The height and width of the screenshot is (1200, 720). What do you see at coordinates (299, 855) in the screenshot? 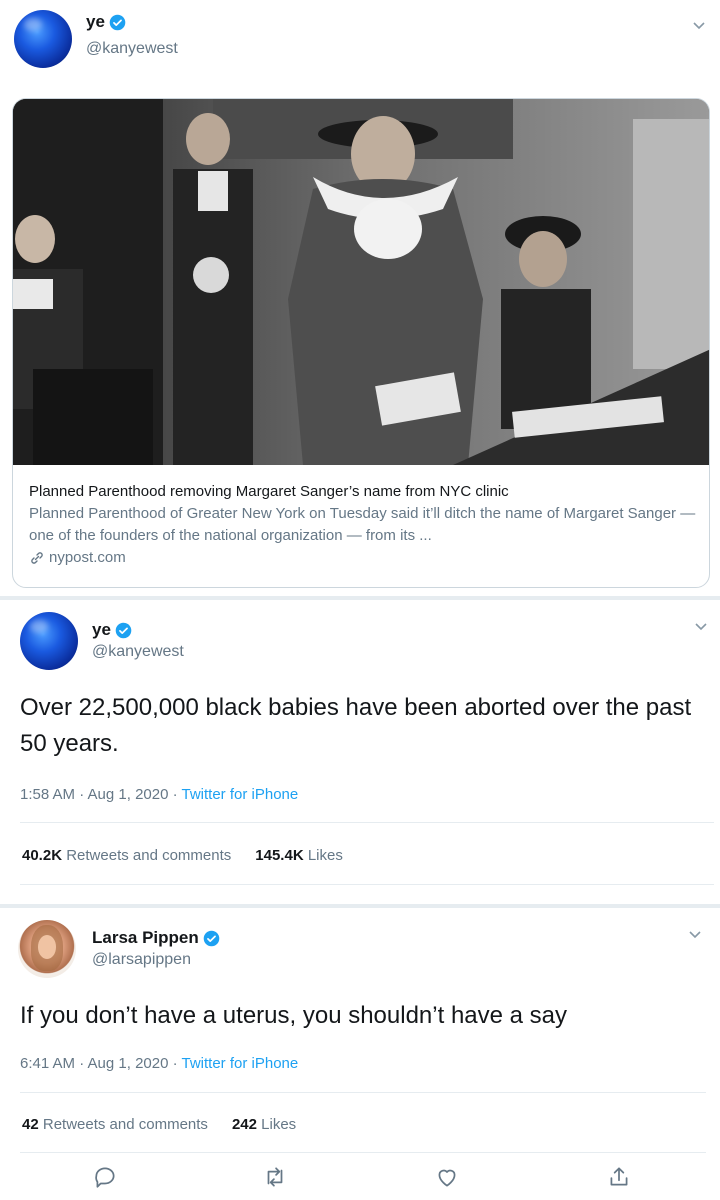
I see `likes-stat: 145.4K Likes` at bounding box center [299, 855].